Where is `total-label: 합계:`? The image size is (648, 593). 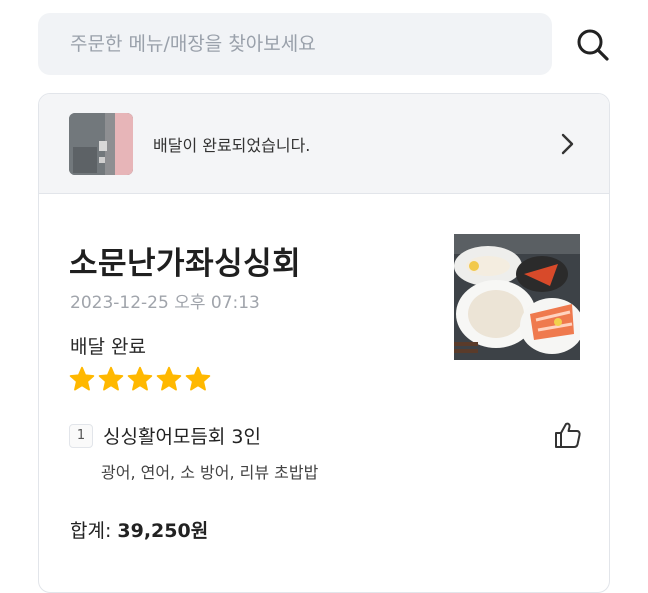
total-label: 합계: is located at coordinates (91, 531).